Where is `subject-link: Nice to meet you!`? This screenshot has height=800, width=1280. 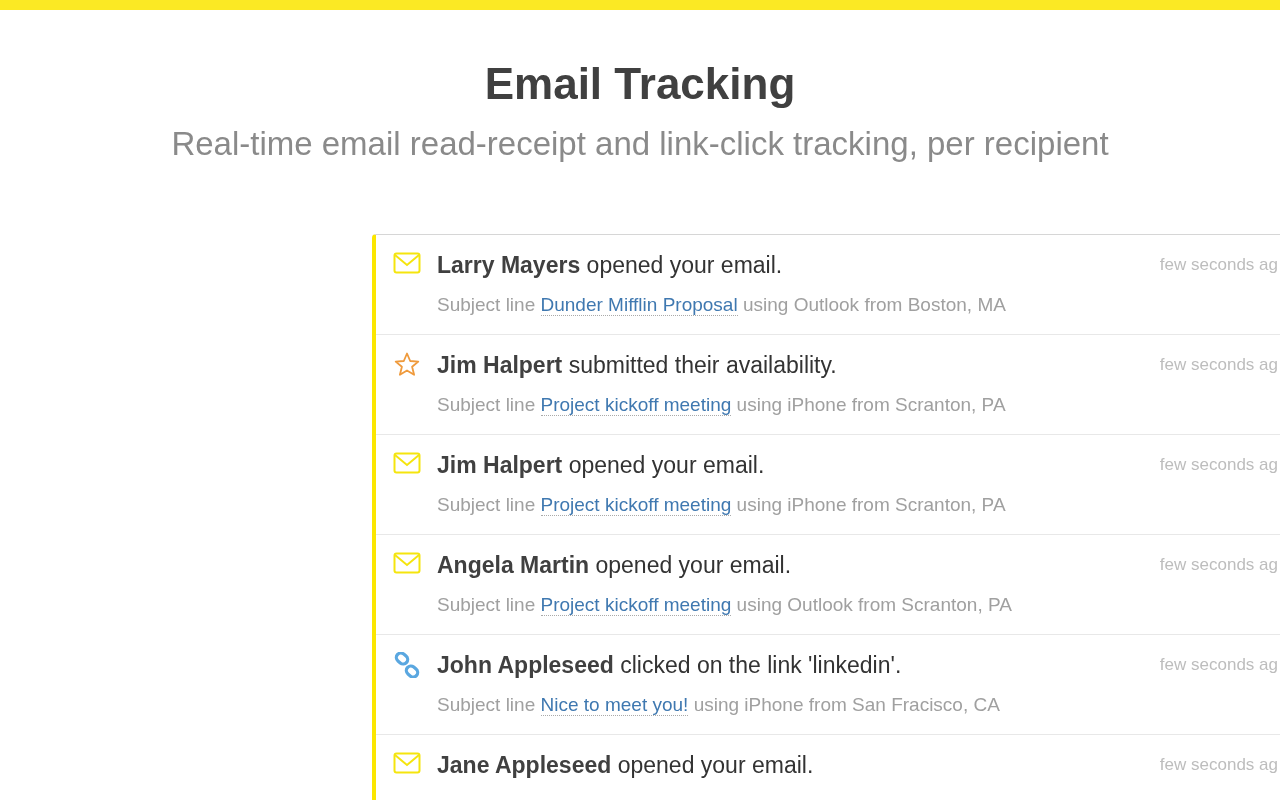
subject-link: Nice to meet you! is located at coordinates (614, 705).